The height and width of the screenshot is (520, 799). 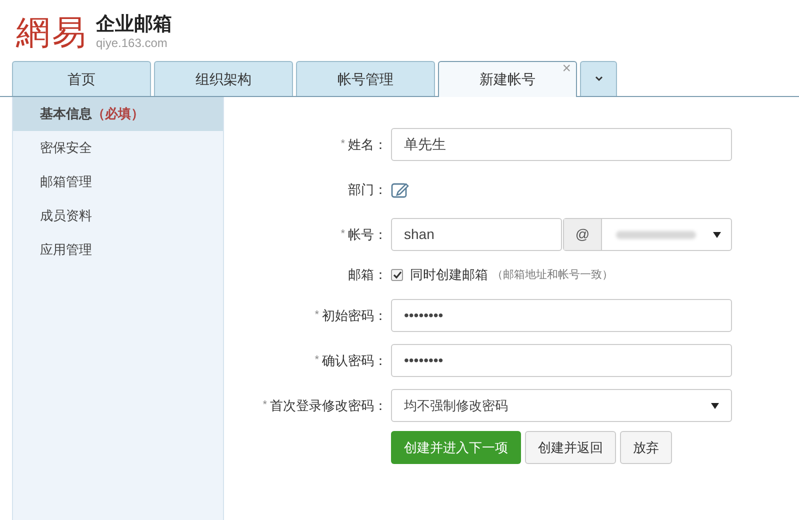 I want to click on input-field: 单先生, so click(x=561, y=144).